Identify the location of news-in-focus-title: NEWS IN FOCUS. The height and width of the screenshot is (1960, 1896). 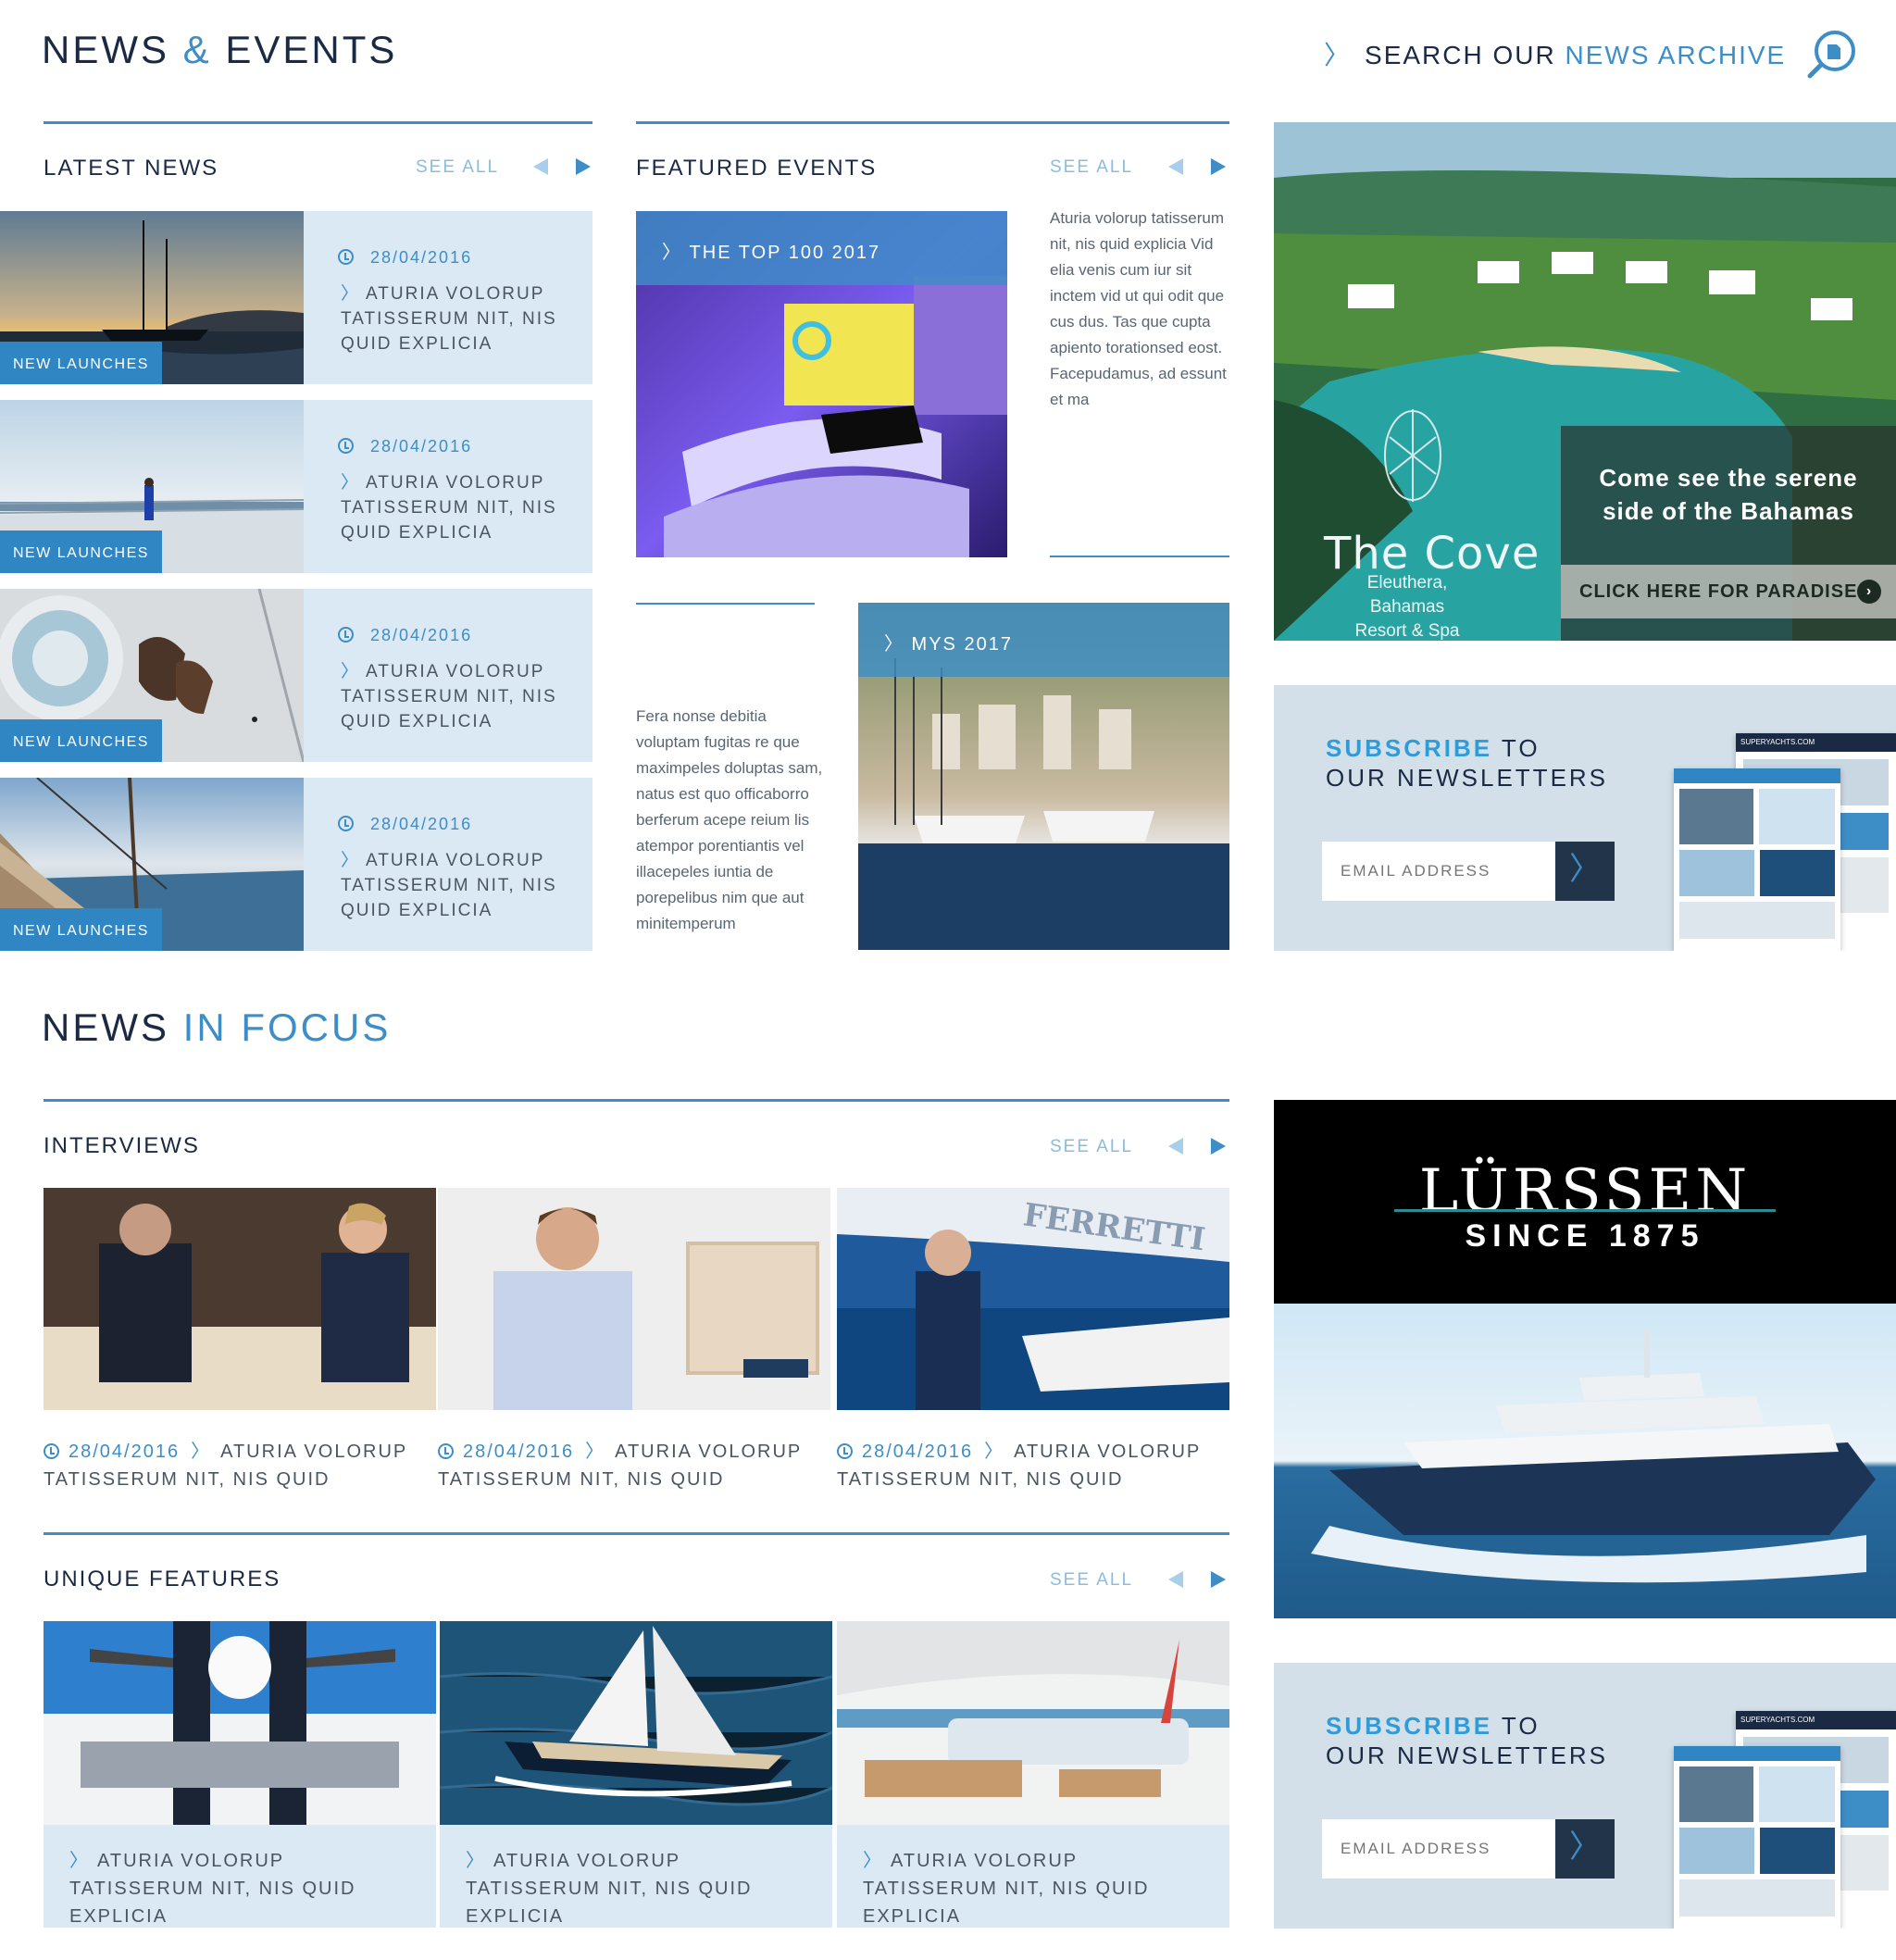
(216, 1027).